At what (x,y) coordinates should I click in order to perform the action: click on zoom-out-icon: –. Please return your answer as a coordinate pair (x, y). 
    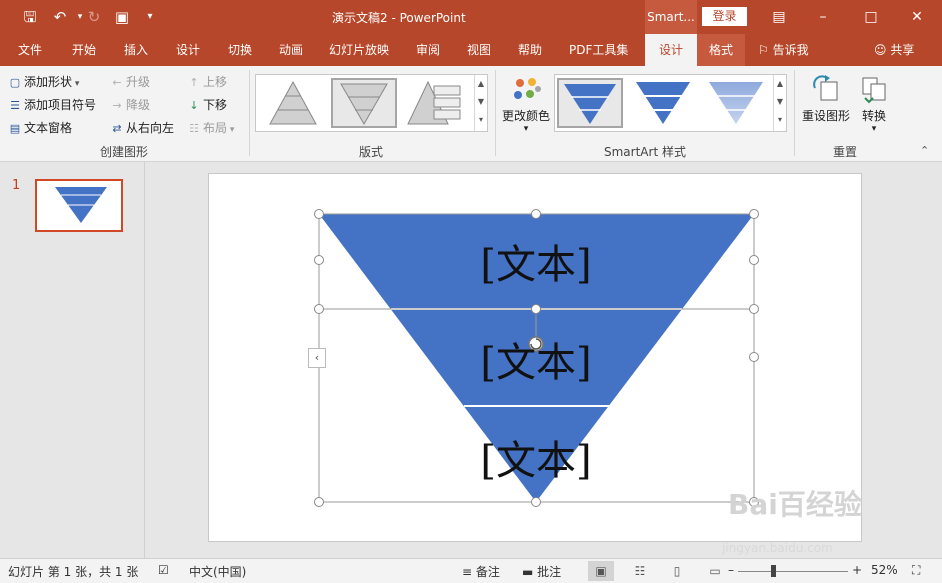
    Looking at the image, I should click on (731, 570).